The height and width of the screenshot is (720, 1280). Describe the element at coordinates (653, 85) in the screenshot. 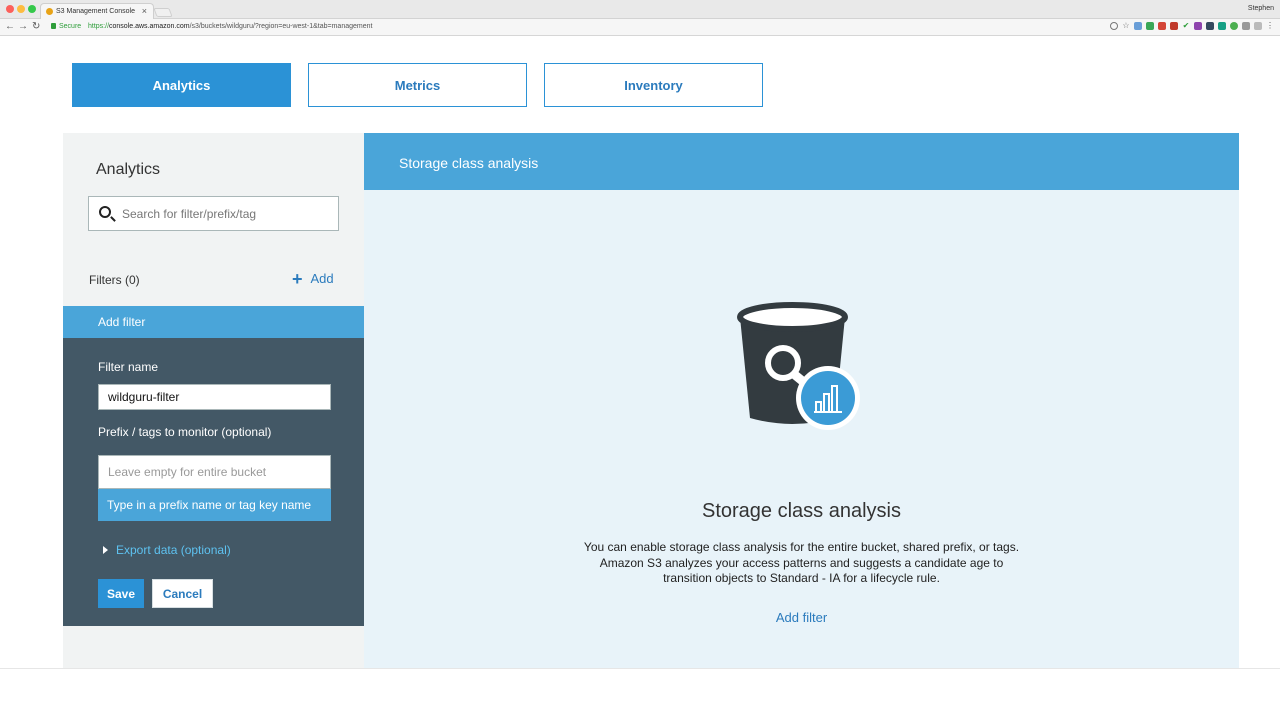

I see `tab-inventory: Inventory` at that location.